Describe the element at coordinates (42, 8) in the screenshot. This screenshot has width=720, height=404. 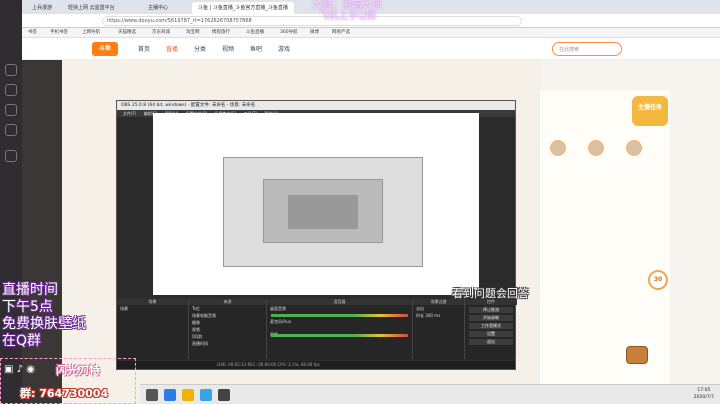
I see `browser-tab: 上兵漫游` at that location.